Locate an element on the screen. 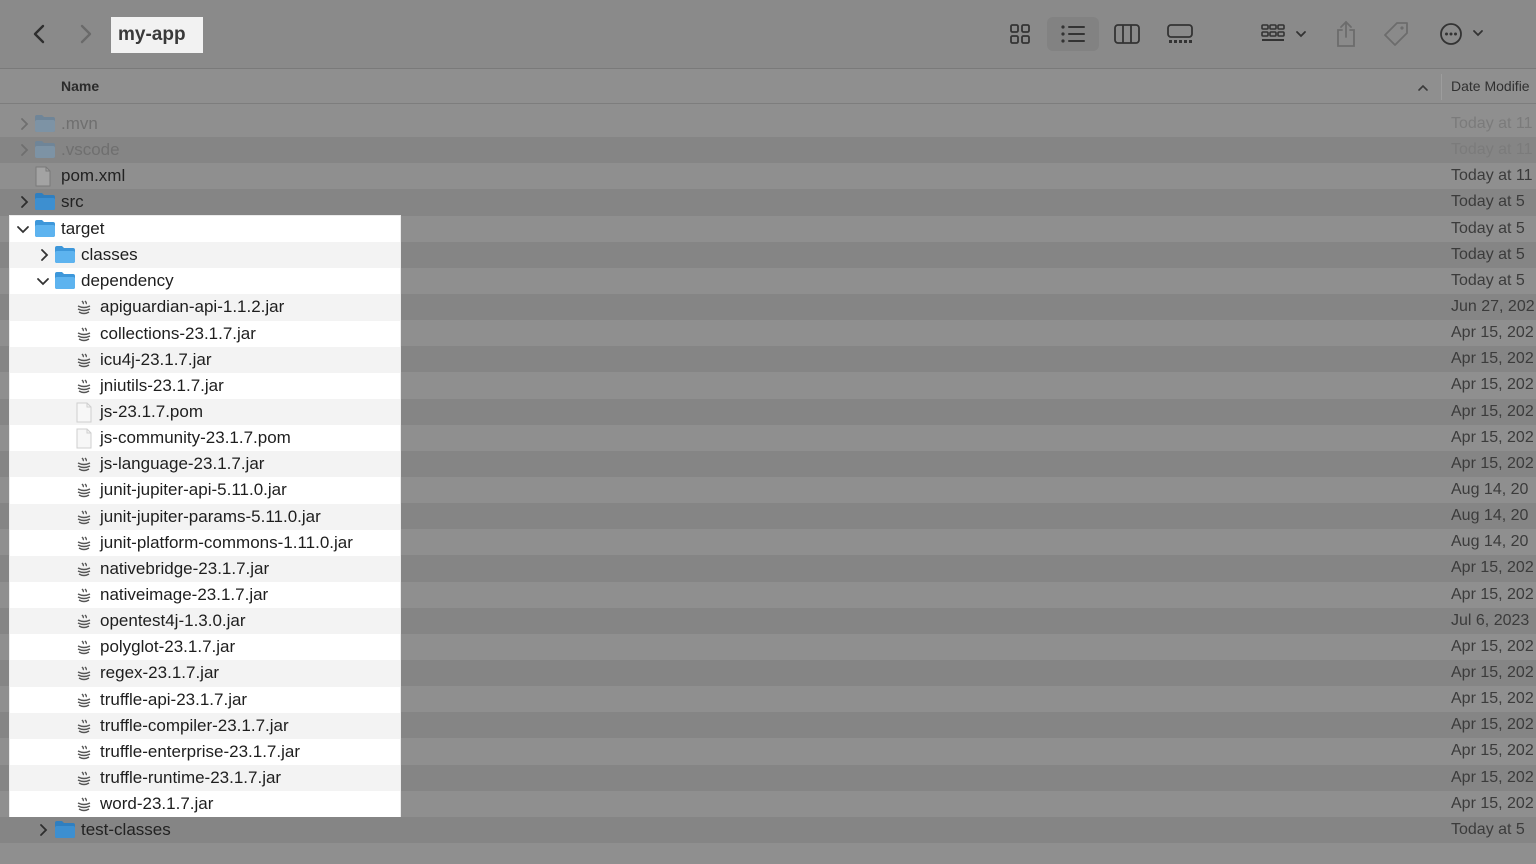  file-name: .vscode is located at coordinates (90, 150).